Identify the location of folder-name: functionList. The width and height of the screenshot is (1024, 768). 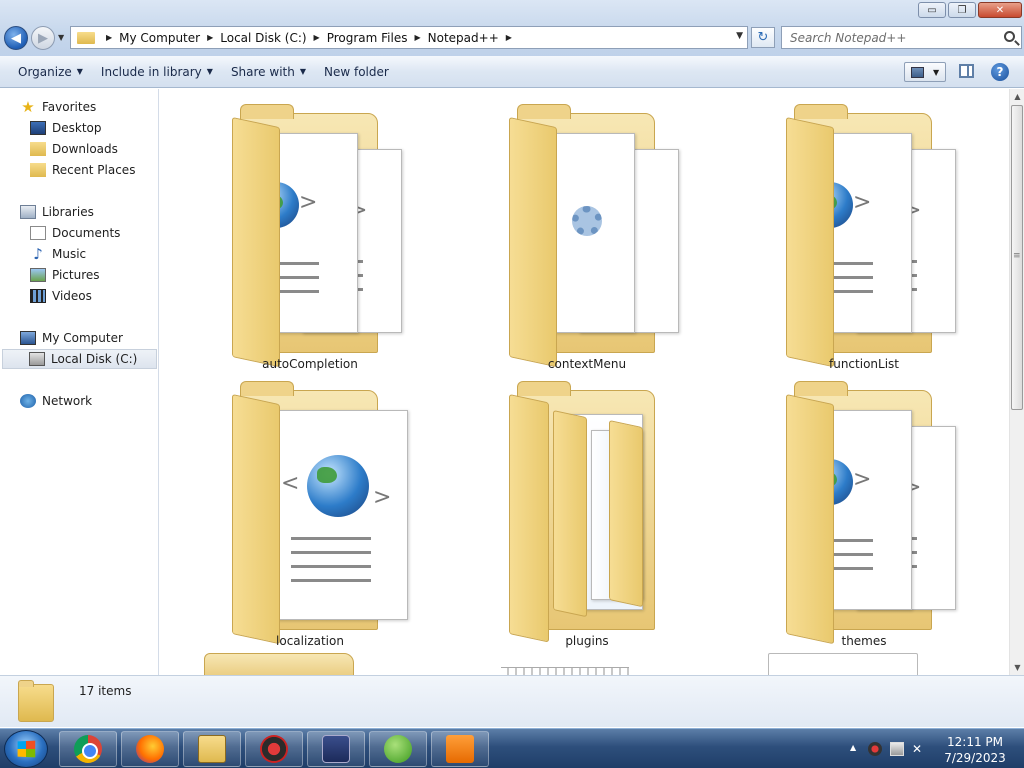
(864, 364).